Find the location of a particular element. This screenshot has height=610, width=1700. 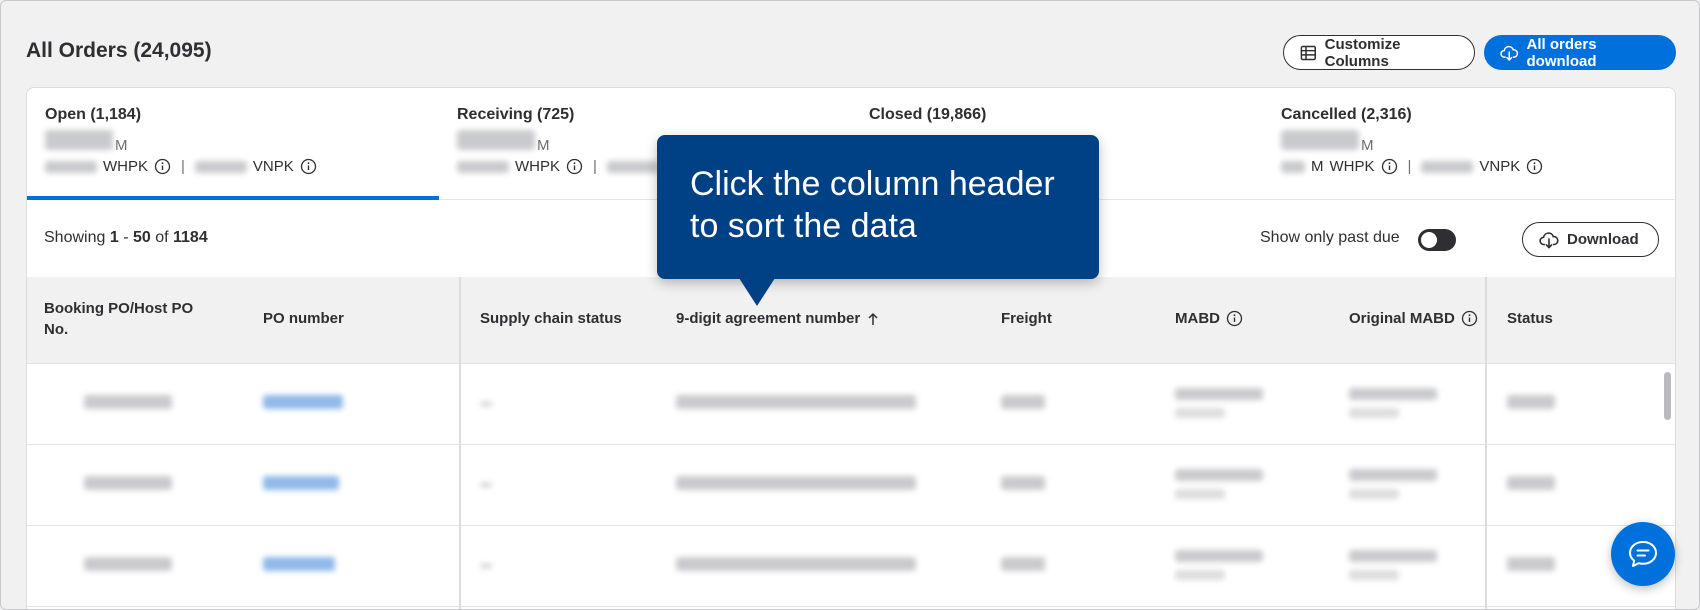

page-title: All Orders (24,095) is located at coordinates (119, 50).